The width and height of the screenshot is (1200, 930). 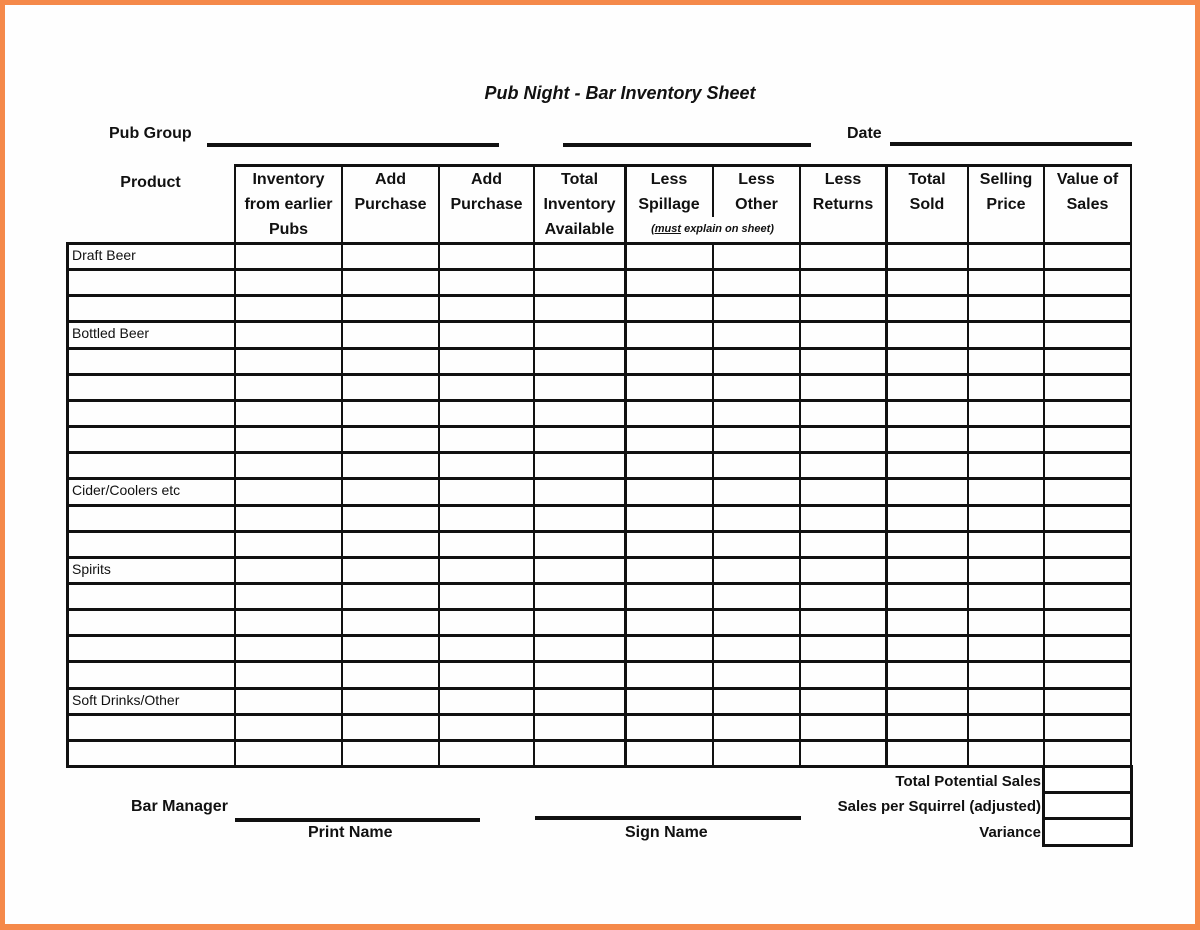 What do you see at coordinates (150, 570) in the screenshot?
I see `product-cell: Spirits` at bounding box center [150, 570].